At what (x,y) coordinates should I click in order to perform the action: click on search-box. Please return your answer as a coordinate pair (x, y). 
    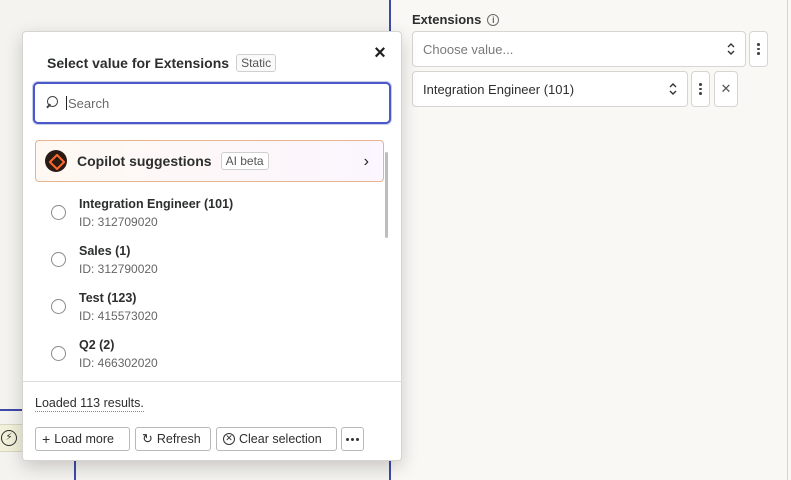
    Looking at the image, I should click on (212, 103).